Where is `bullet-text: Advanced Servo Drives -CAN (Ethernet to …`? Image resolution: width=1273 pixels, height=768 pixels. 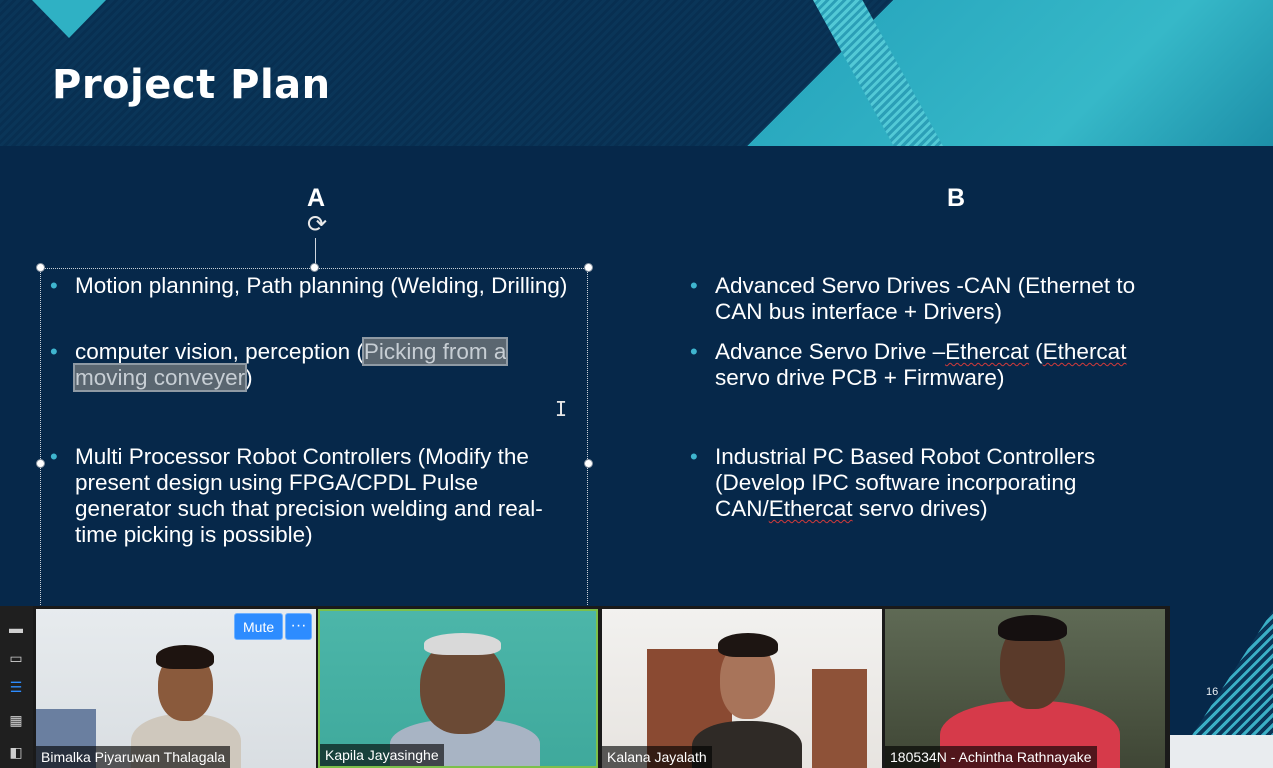 bullet-text: Advanced Servo Drives -CAN (Ethernet to … is located at coordinates (925, 298).